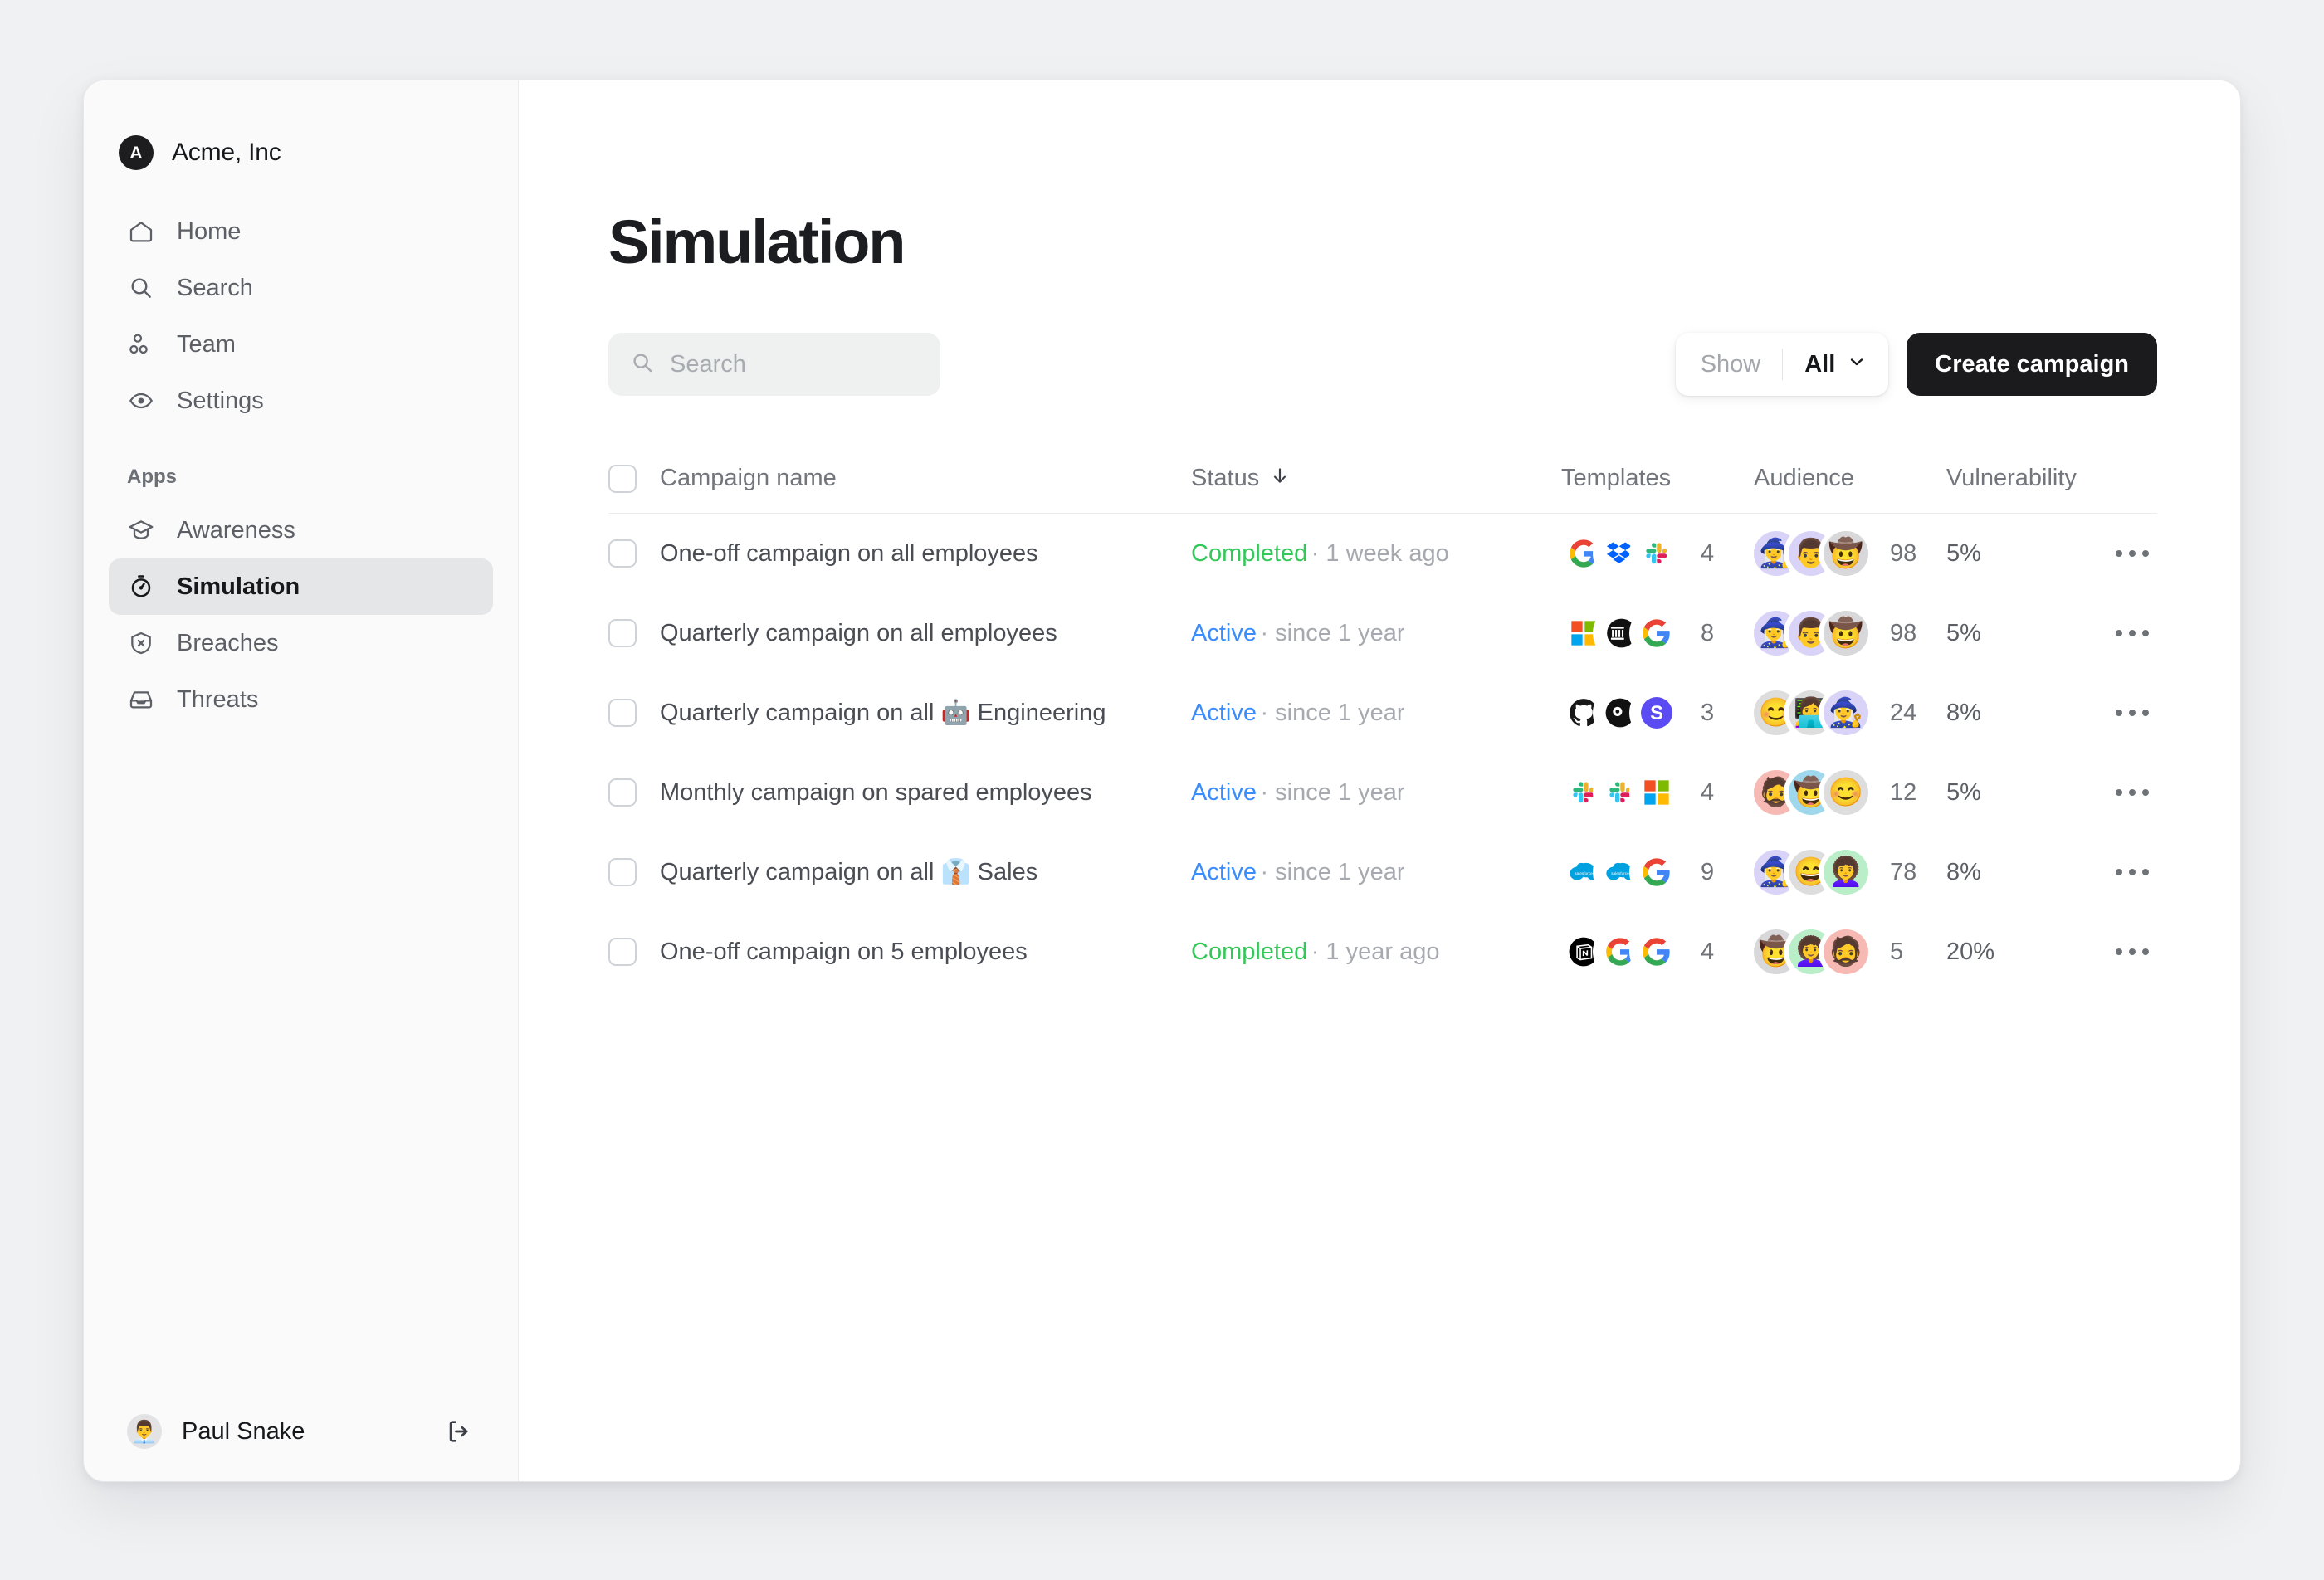  What do you see at coordinates (1226, 478) in the screenshot?
I see `column-header-status-label: Status` at bounding box center [1226, 478].